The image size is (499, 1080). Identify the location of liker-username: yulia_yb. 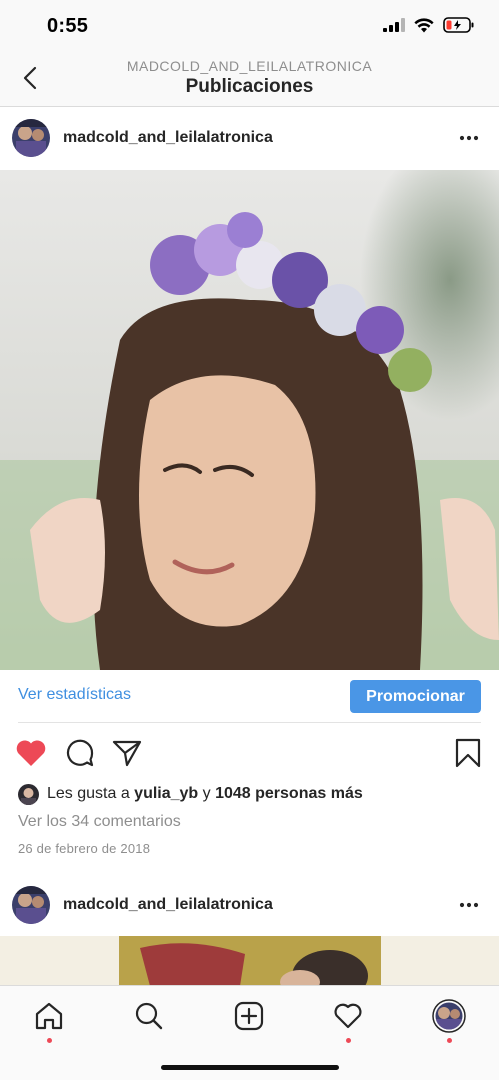
(166, 794).